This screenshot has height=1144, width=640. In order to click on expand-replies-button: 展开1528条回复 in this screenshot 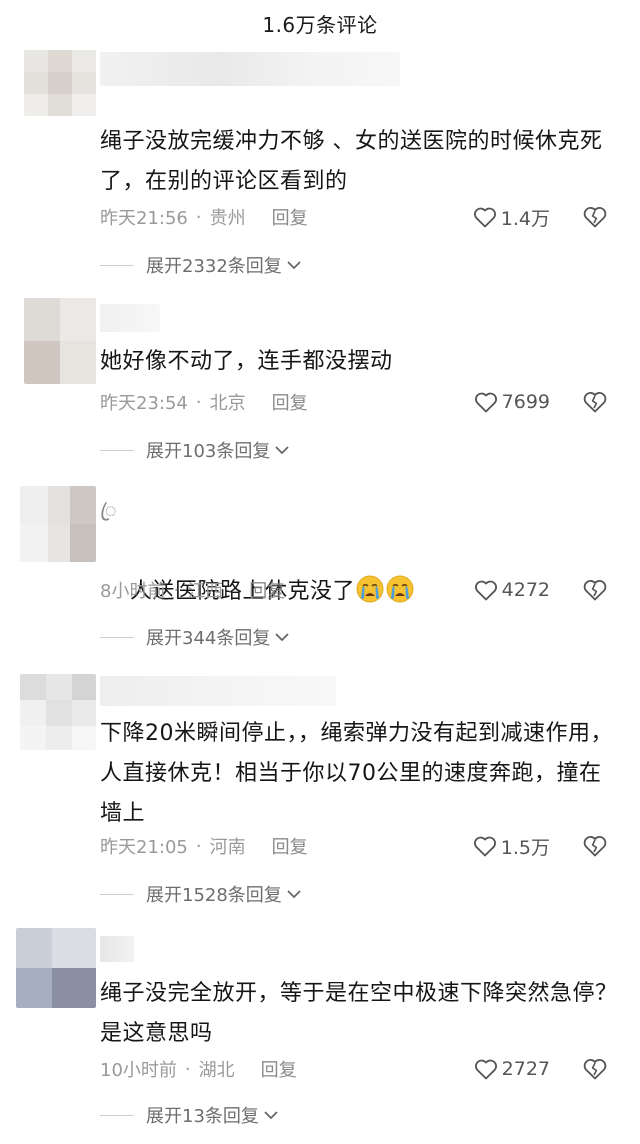, I will do `click(201, 894)`.